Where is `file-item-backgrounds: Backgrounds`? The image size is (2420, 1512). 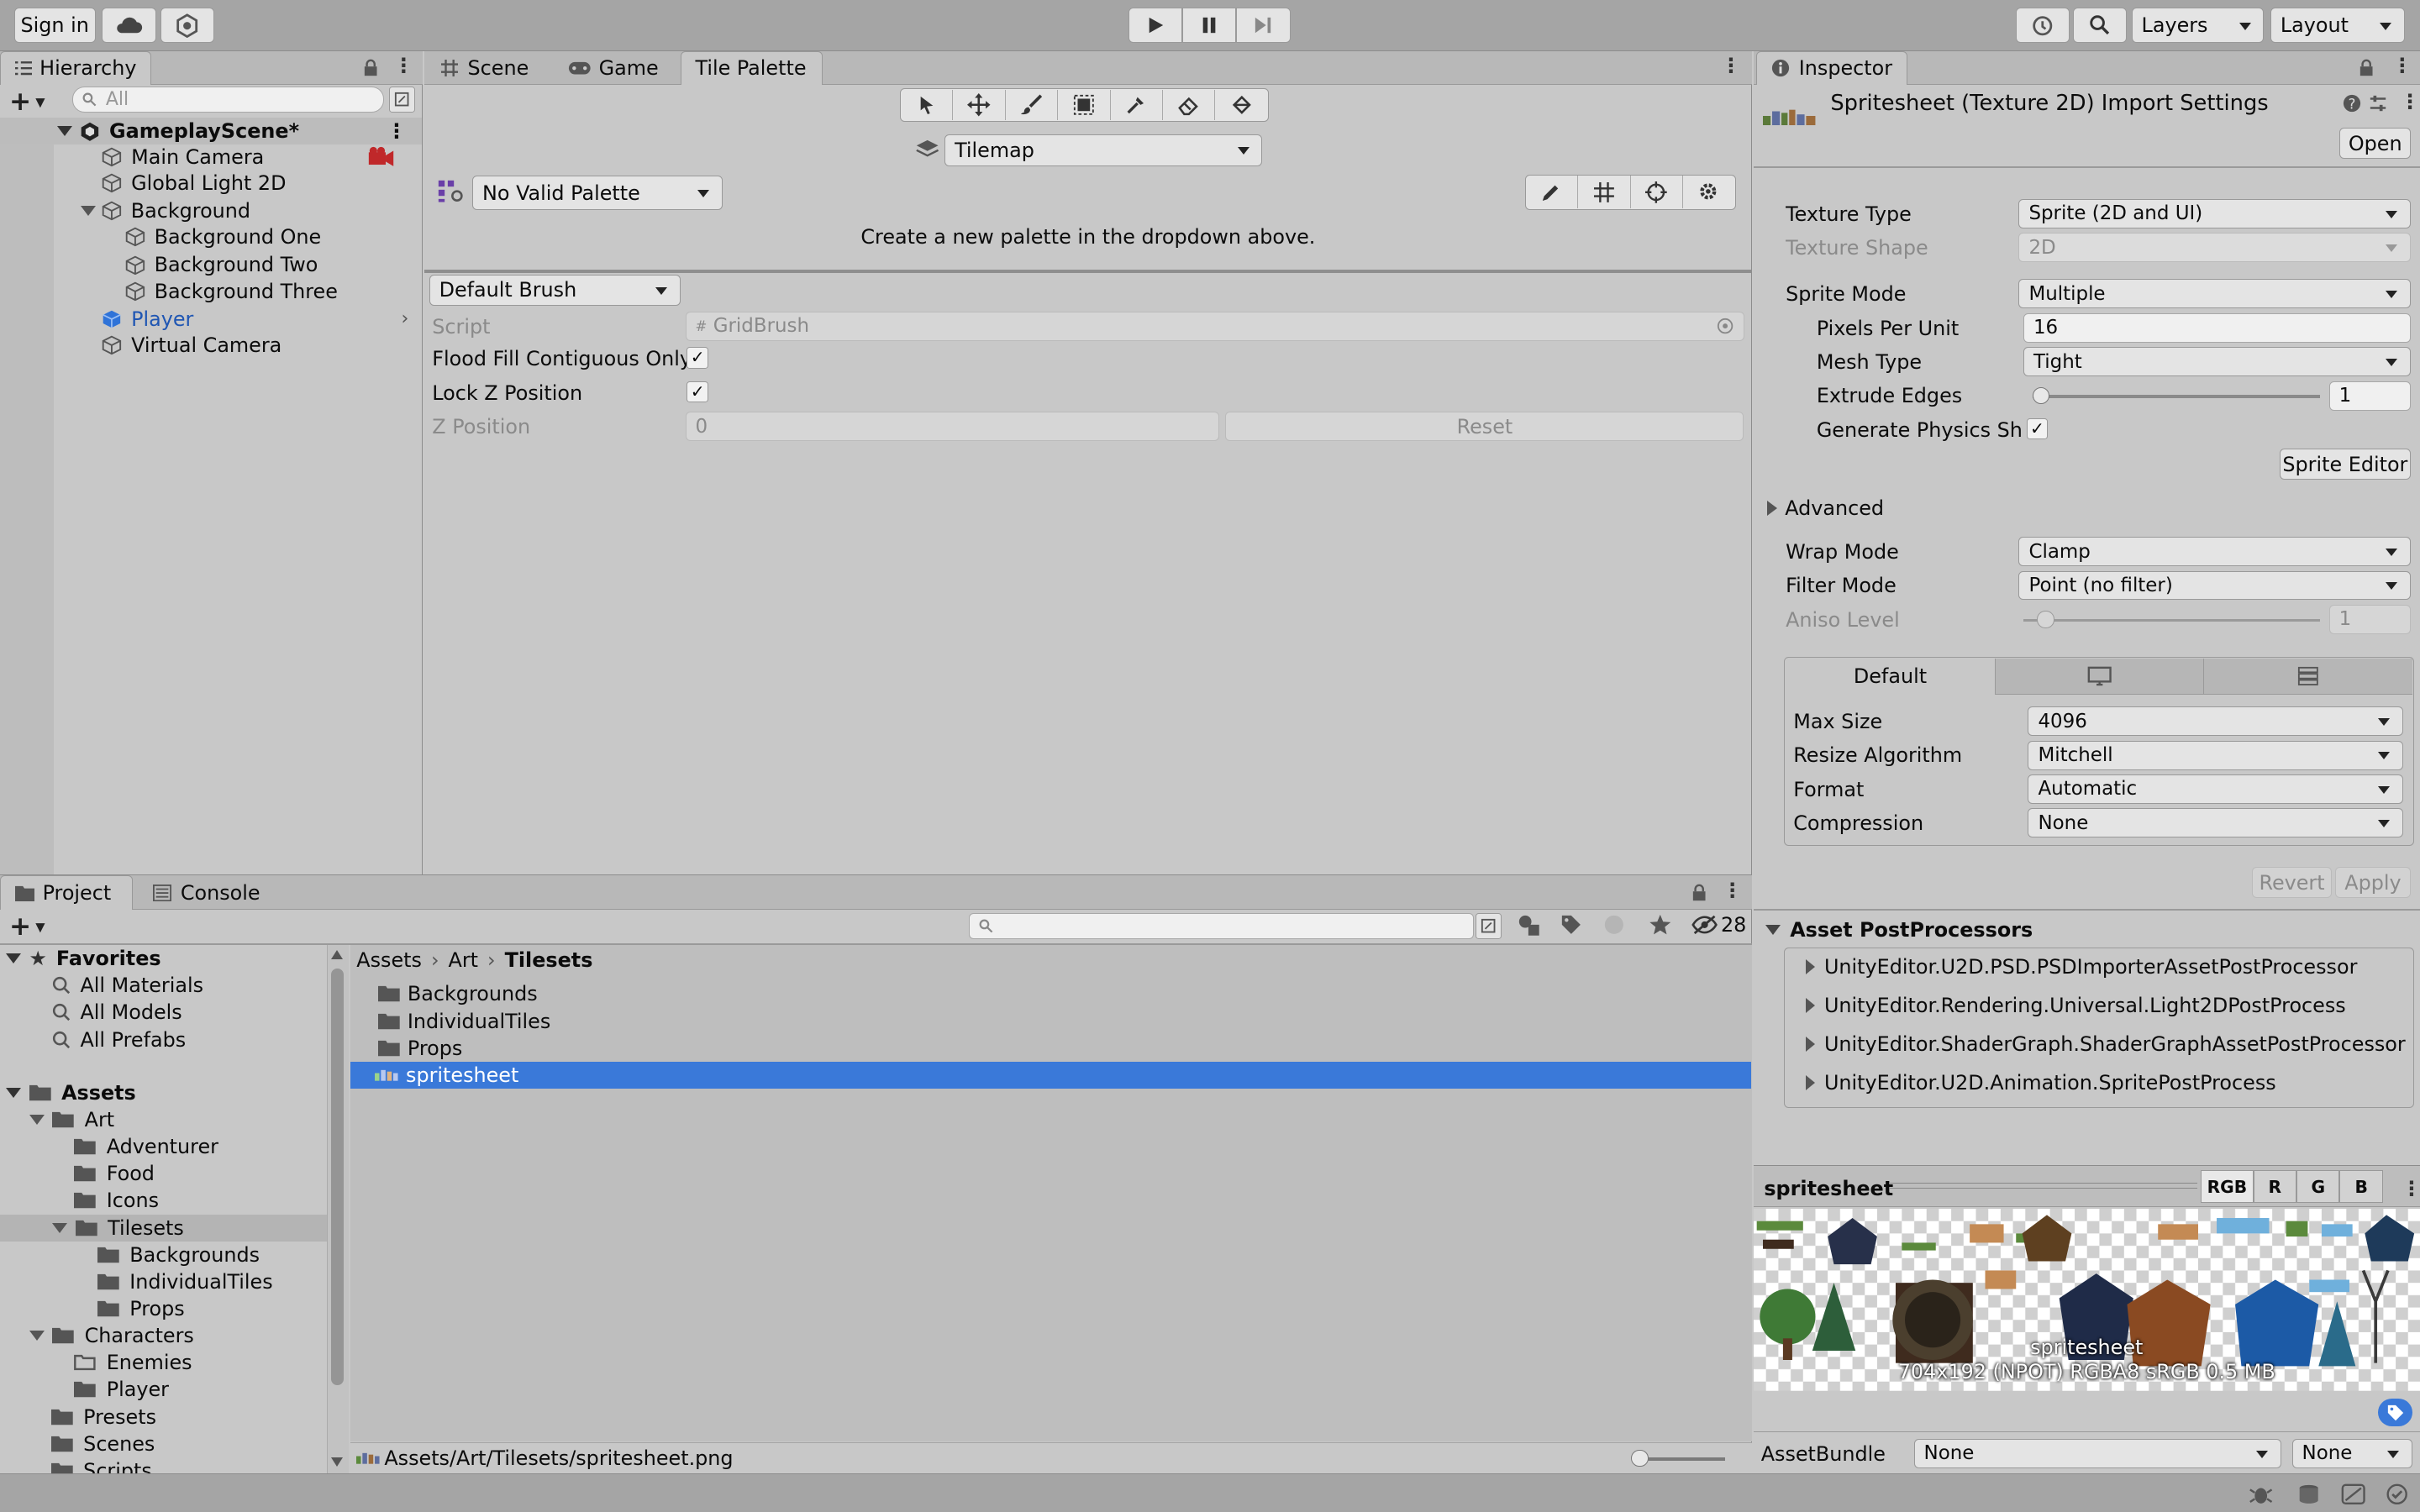
file-item-backgrounds: Backgrounds is located at coordinates (1050, 993).